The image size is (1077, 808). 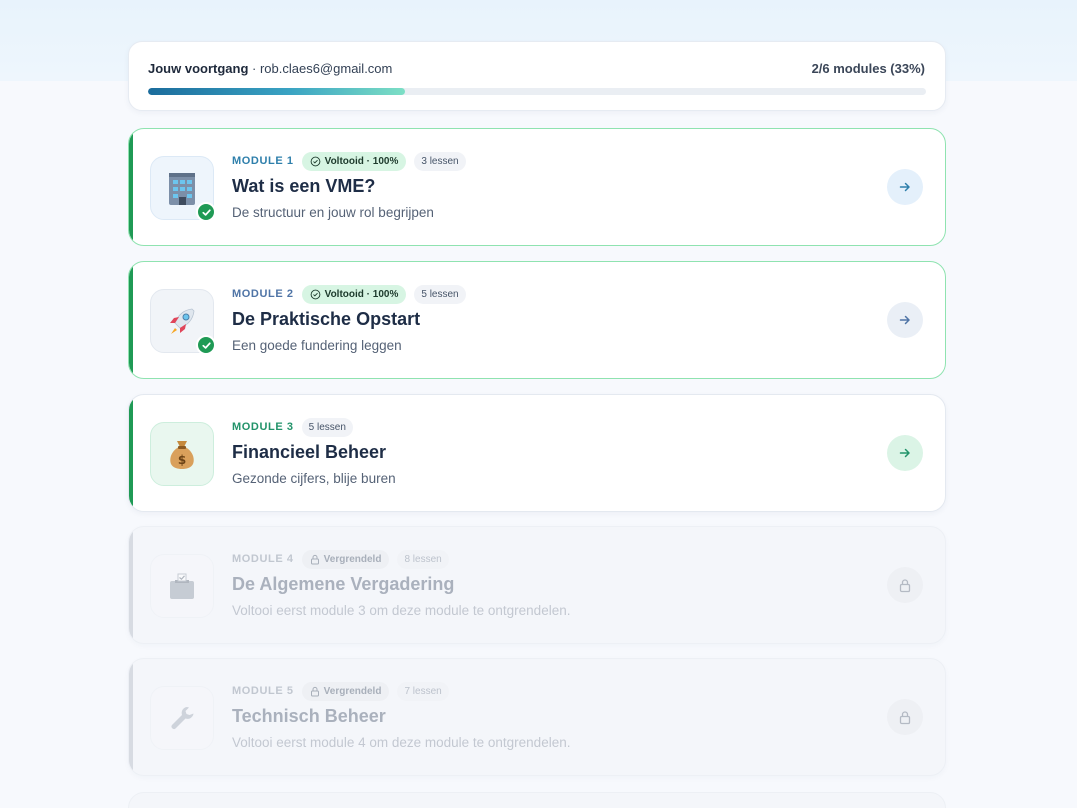 I want to click on module-meta: MODULE 1 Voltooid · 100% 3 lessen, so click(x=349, y=161).